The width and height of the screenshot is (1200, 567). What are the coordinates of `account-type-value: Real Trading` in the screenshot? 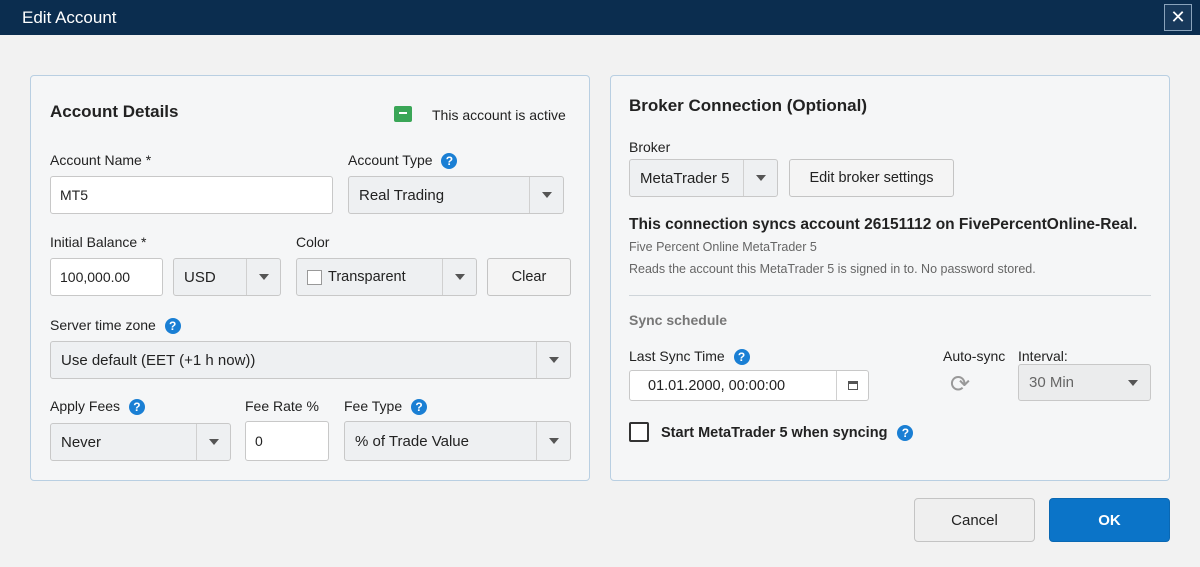 It's located at (402, 195).